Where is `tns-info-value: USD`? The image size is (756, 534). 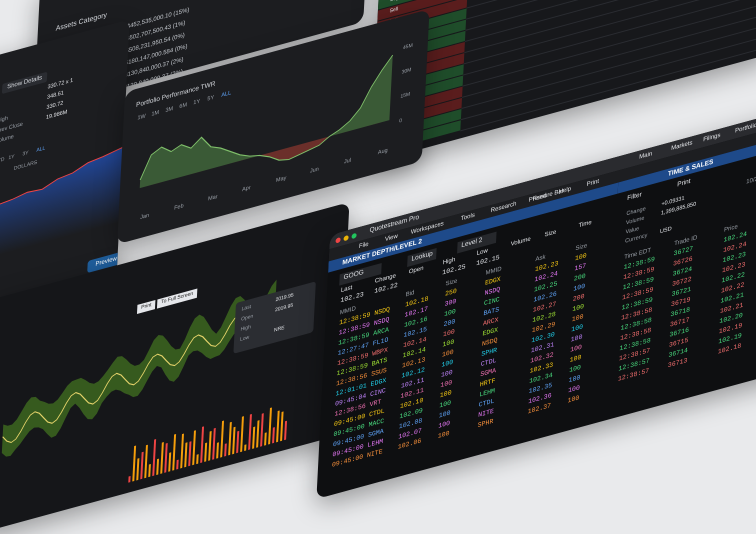
tns-info-value: USD is located at coordinates (665, 230).